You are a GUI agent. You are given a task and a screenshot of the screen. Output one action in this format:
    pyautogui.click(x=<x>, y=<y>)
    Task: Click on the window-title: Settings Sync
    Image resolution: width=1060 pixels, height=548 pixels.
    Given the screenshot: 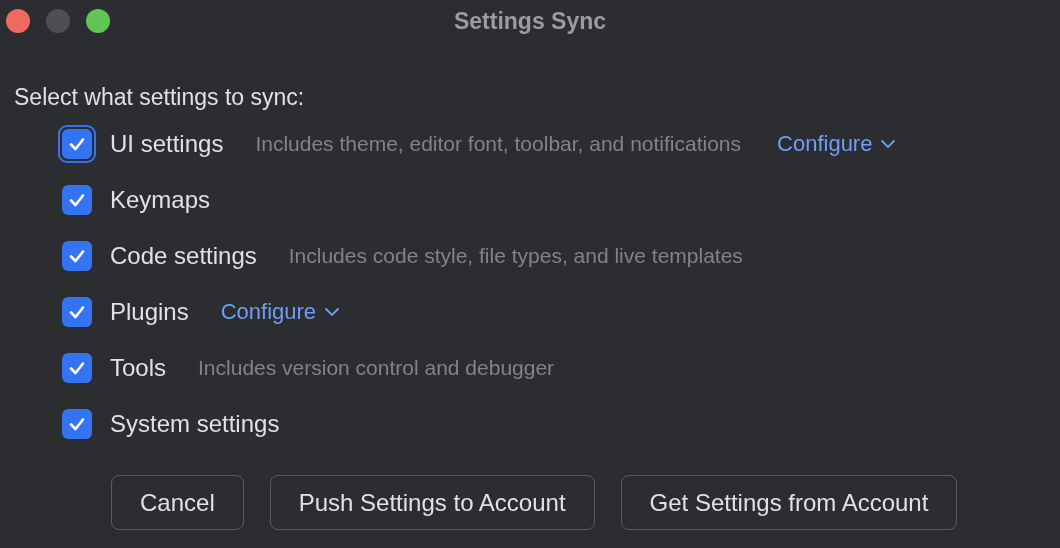 What is the action you would take?
    pyautogui.click(x=530, y=21)
    